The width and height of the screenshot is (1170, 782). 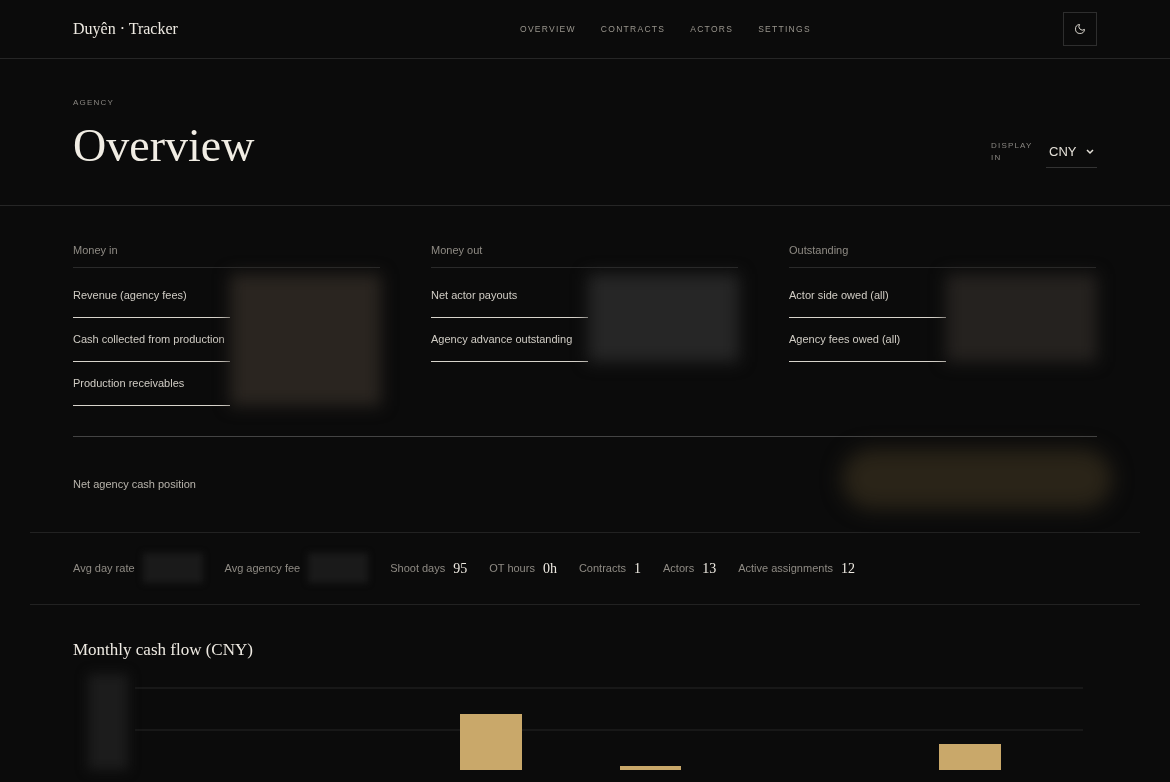 What do you see at coordinates (942, 255) in the screenshot?
I see `group-title: Outstanding` at bounding box center [942, 255].